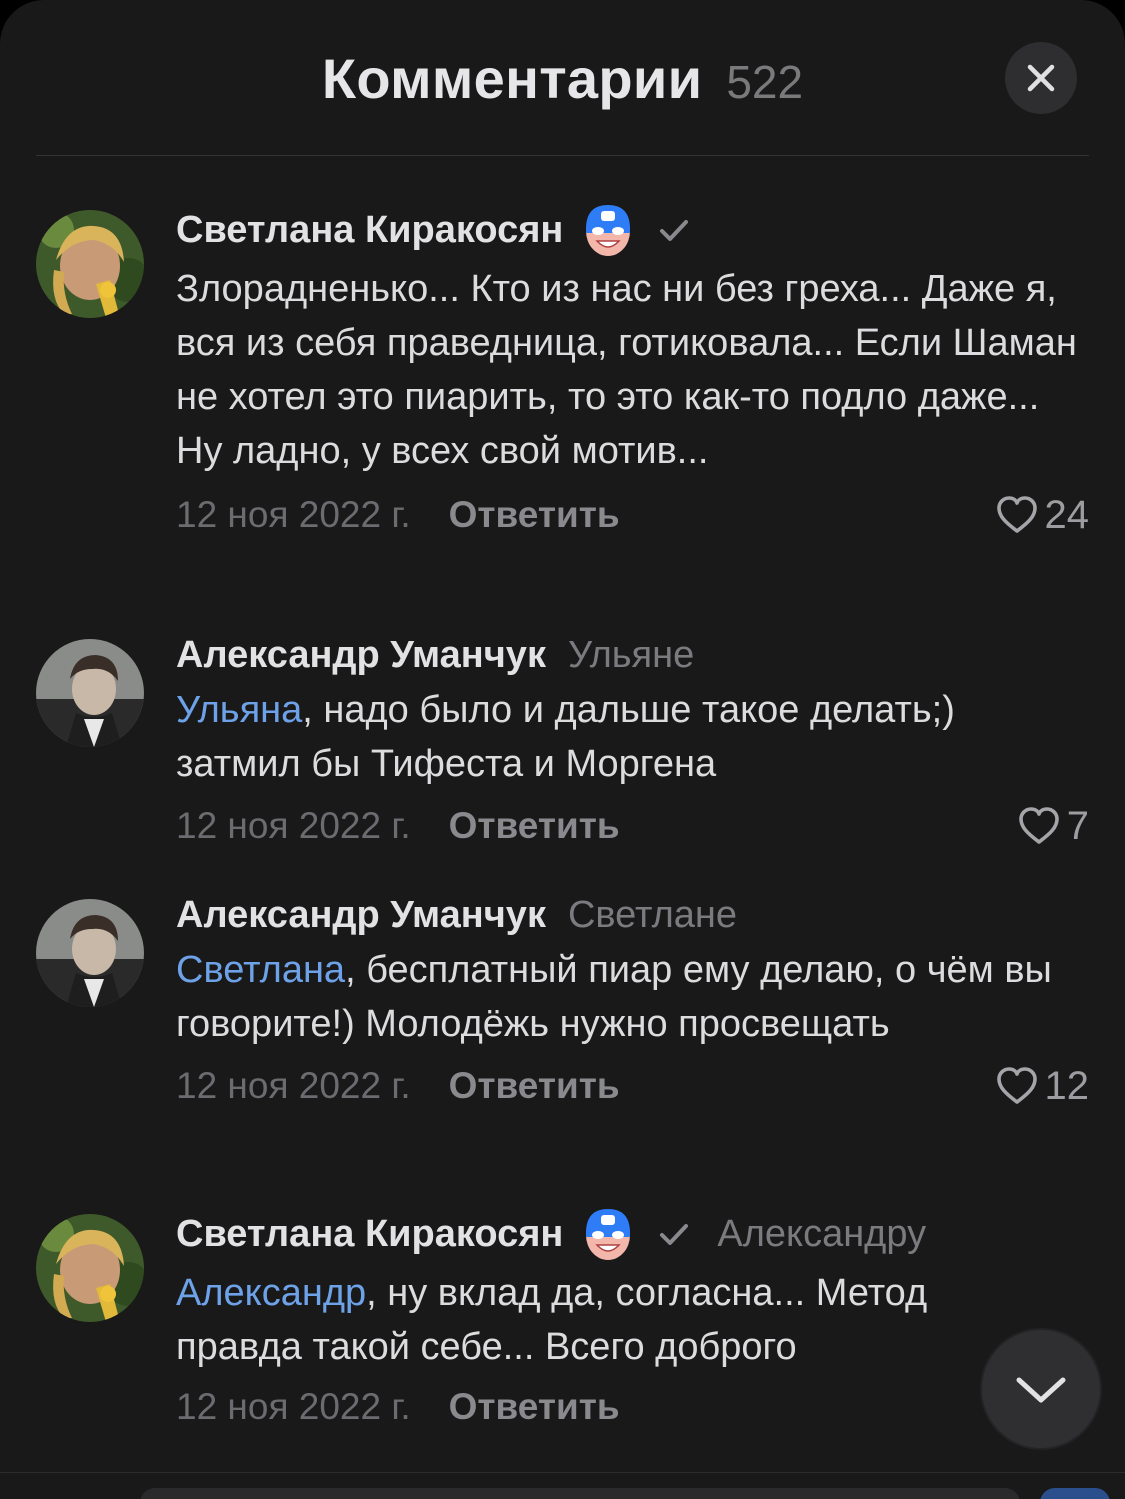 The image size is (1125, 1499). Describe the element at coordinates (239, 710) in the screenshot. I see `mention-link: Ульяна` at that location.